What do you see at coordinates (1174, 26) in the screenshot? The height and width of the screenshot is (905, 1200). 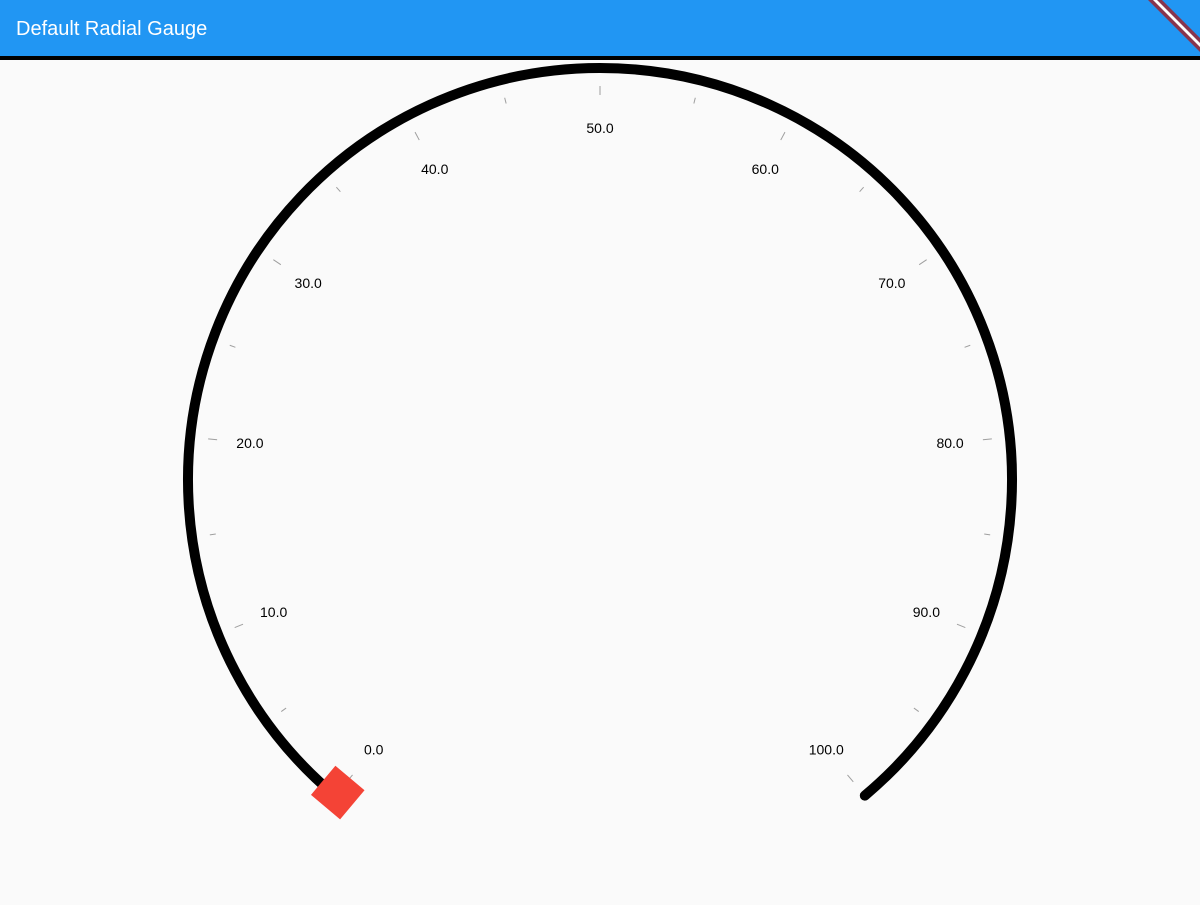 I see `debug-banner-icon` at bounding box center [1174, 26].